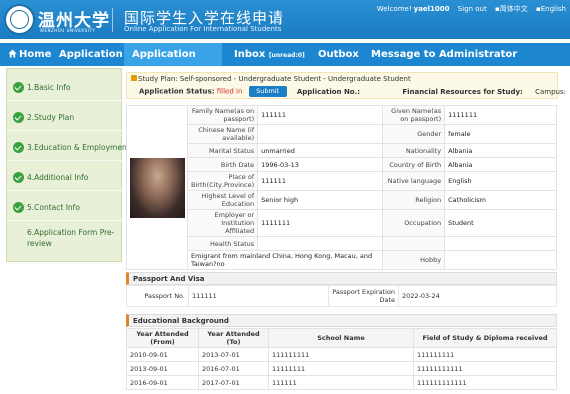 The width and height of the screenshot is (570, 394). Describe the element at coordinates (29, 54) in the screenshot. I see `nav-home: Home` at that location.